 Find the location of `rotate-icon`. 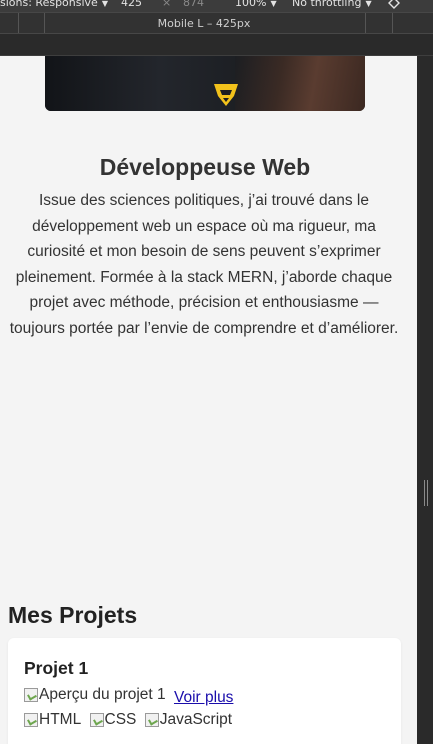

rotate-icon is located at coordinates (394, 6).